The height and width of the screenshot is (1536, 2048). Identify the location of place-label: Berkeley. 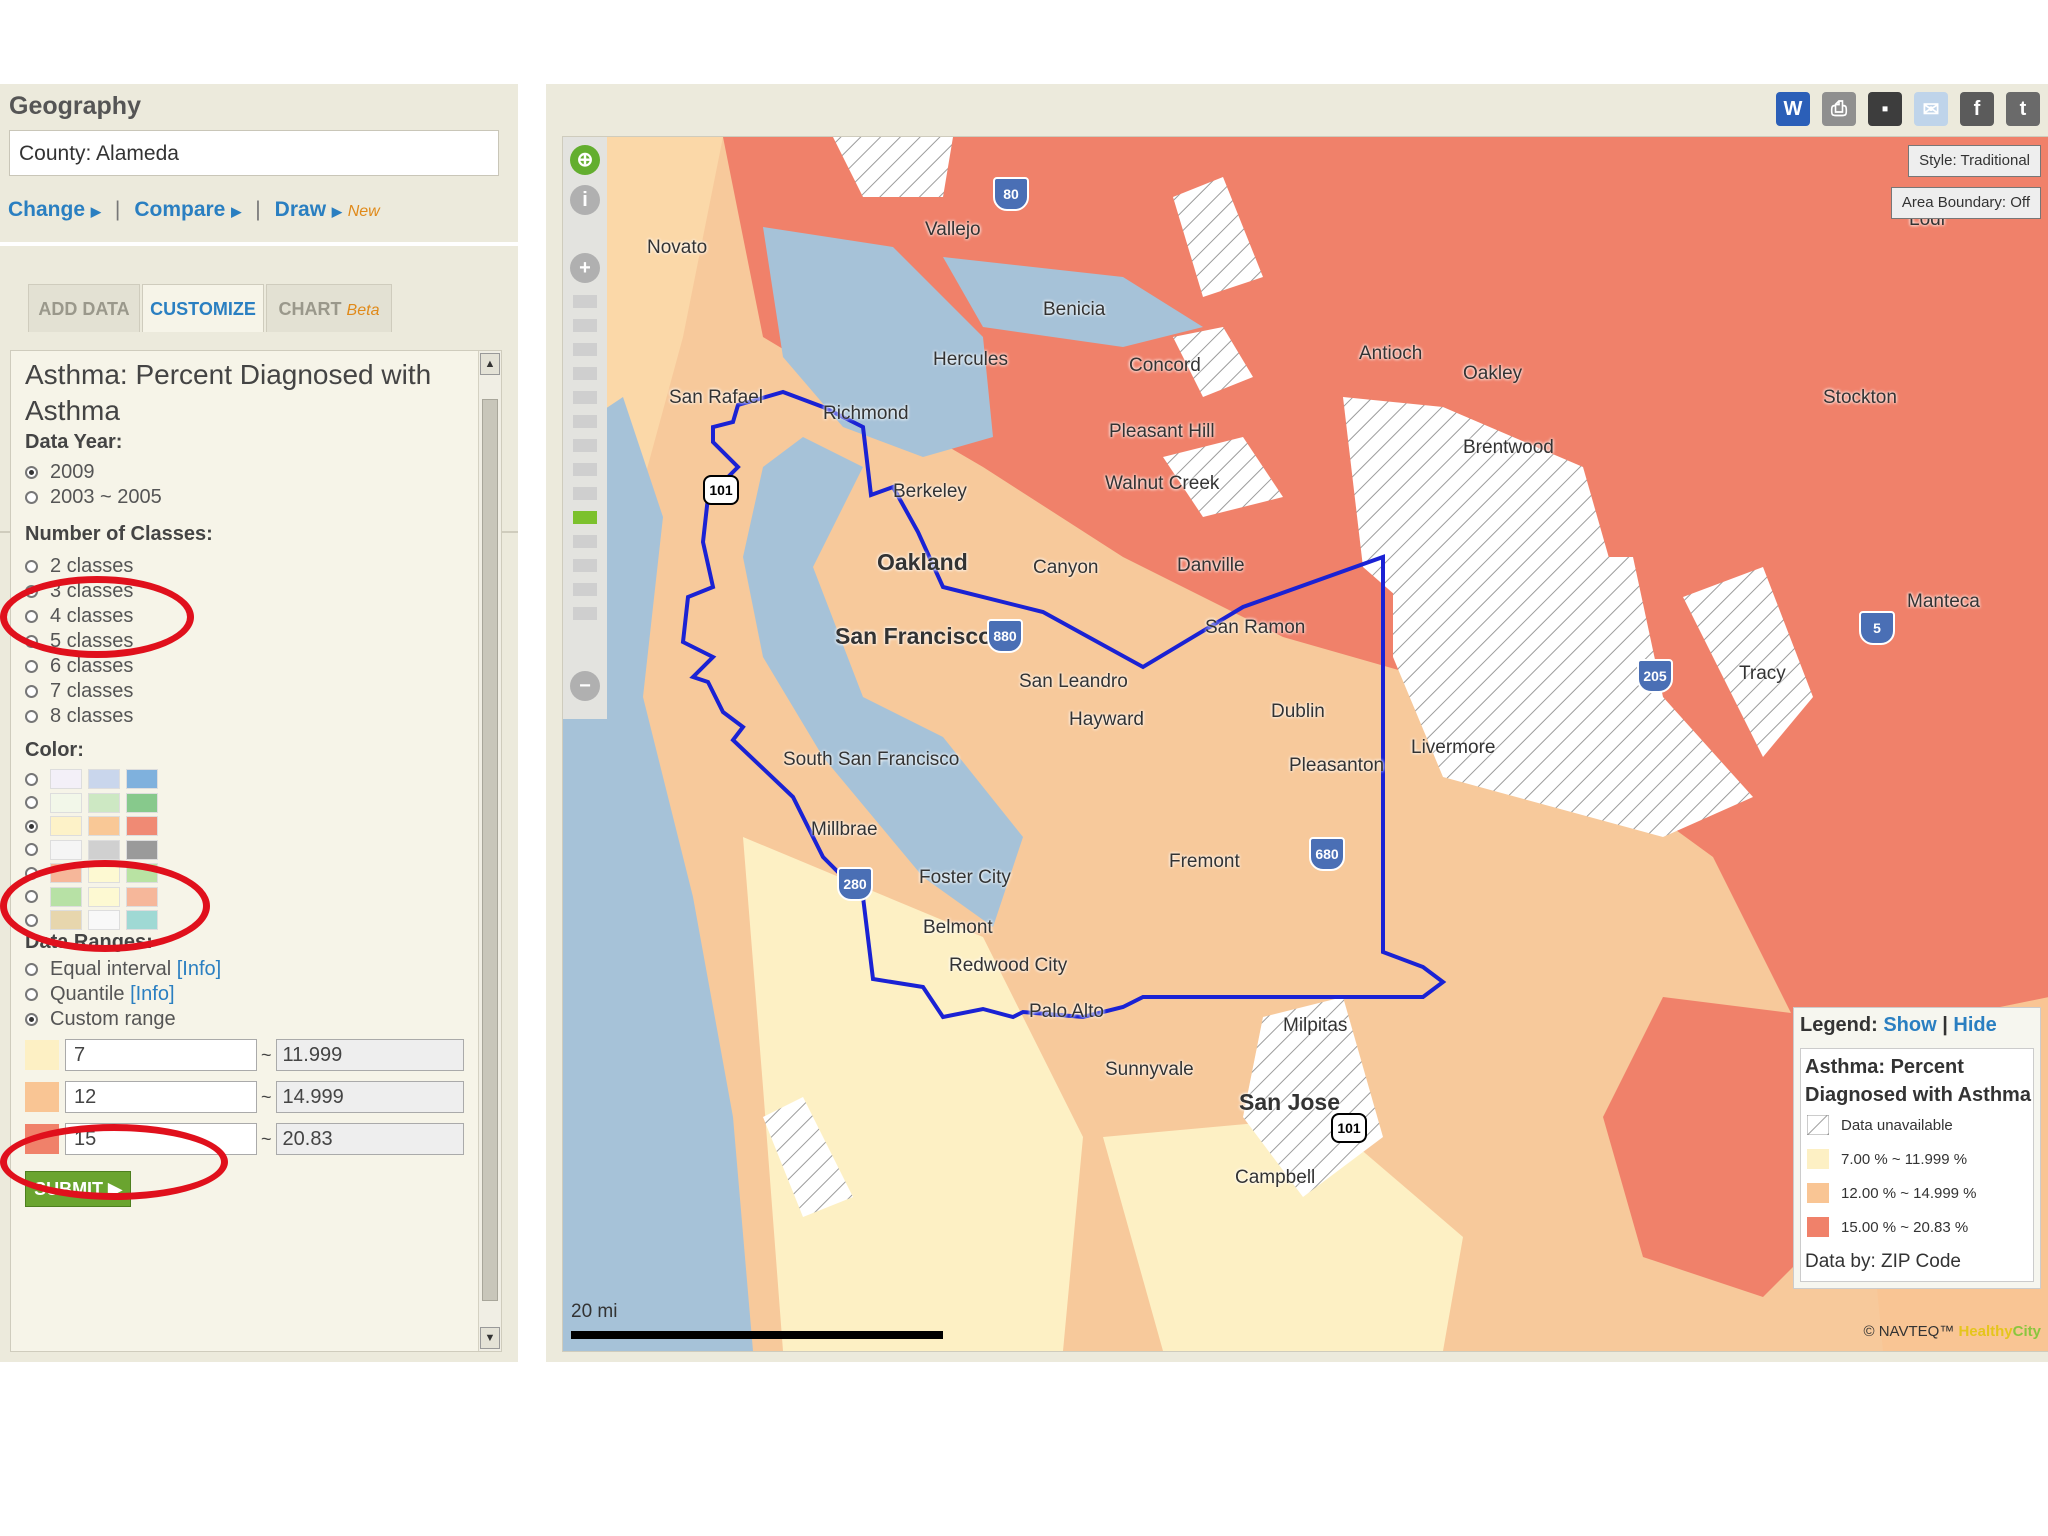
(930, 491).